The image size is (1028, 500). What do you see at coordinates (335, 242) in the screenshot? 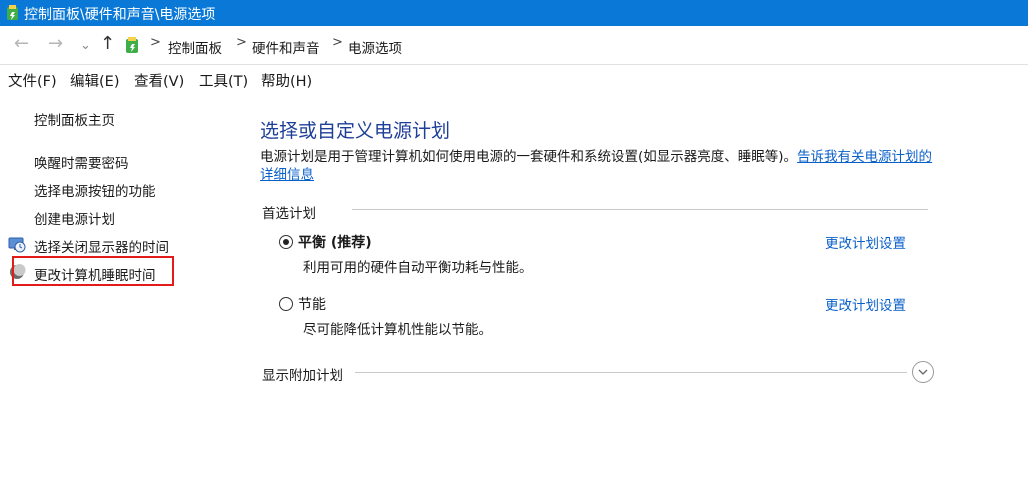
I see `balanced-plan-name: 平衡 (推荐)` at bounding box center [335, 242].